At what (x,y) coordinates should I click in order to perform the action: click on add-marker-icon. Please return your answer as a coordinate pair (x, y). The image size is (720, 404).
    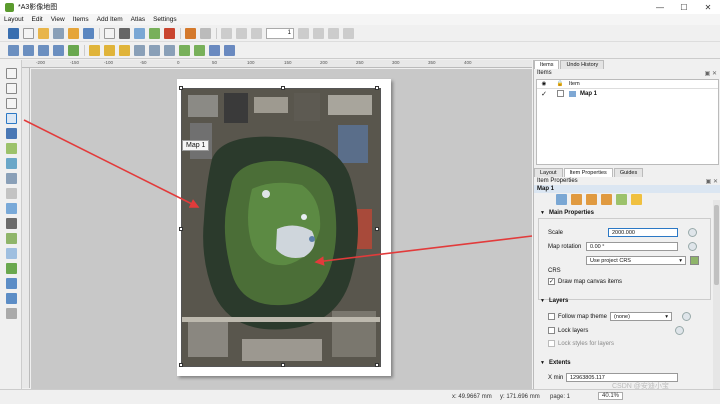
    Looking at the image, I should click on (11, 268).